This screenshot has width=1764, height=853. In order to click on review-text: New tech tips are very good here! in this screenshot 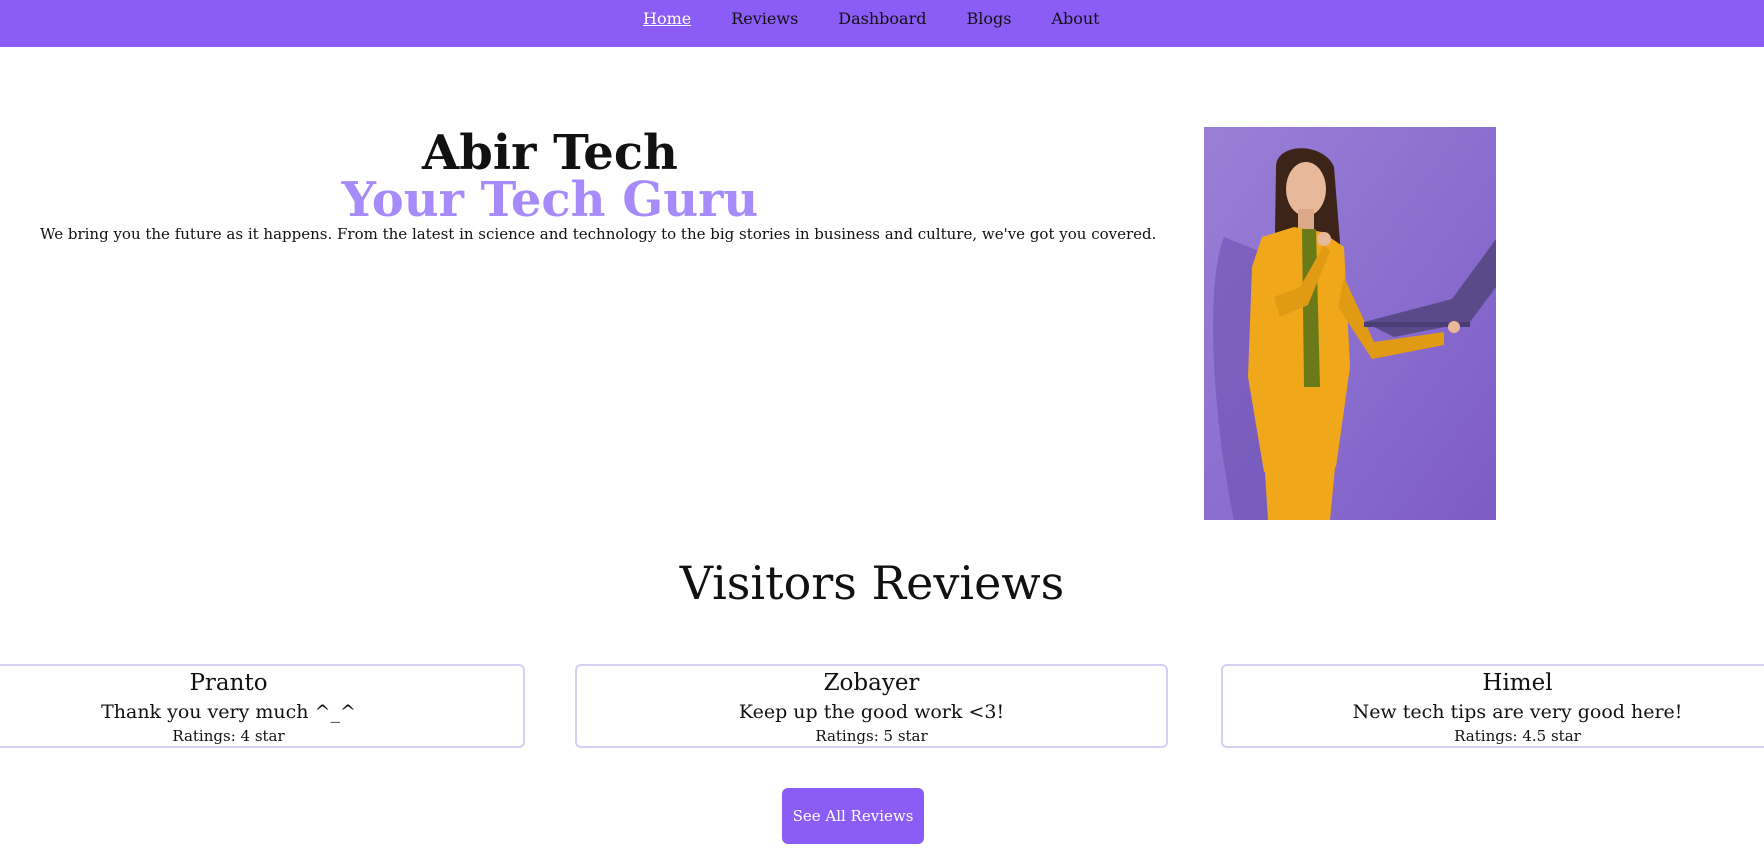, I will do `click(1517, 712)`.